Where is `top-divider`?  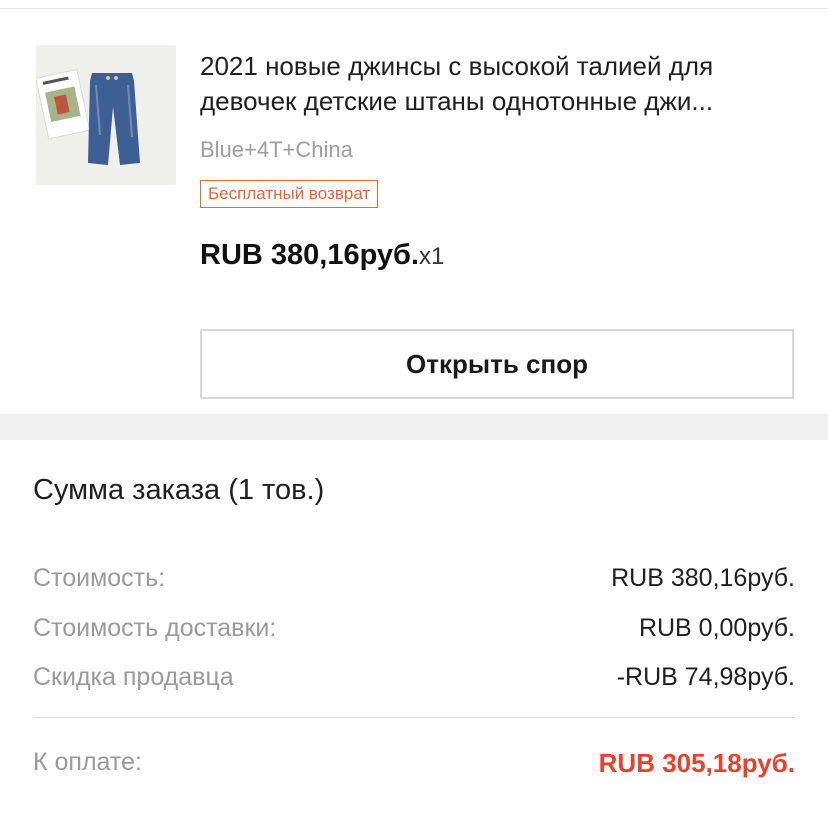
top-divider is located at coordinates (414, 4).